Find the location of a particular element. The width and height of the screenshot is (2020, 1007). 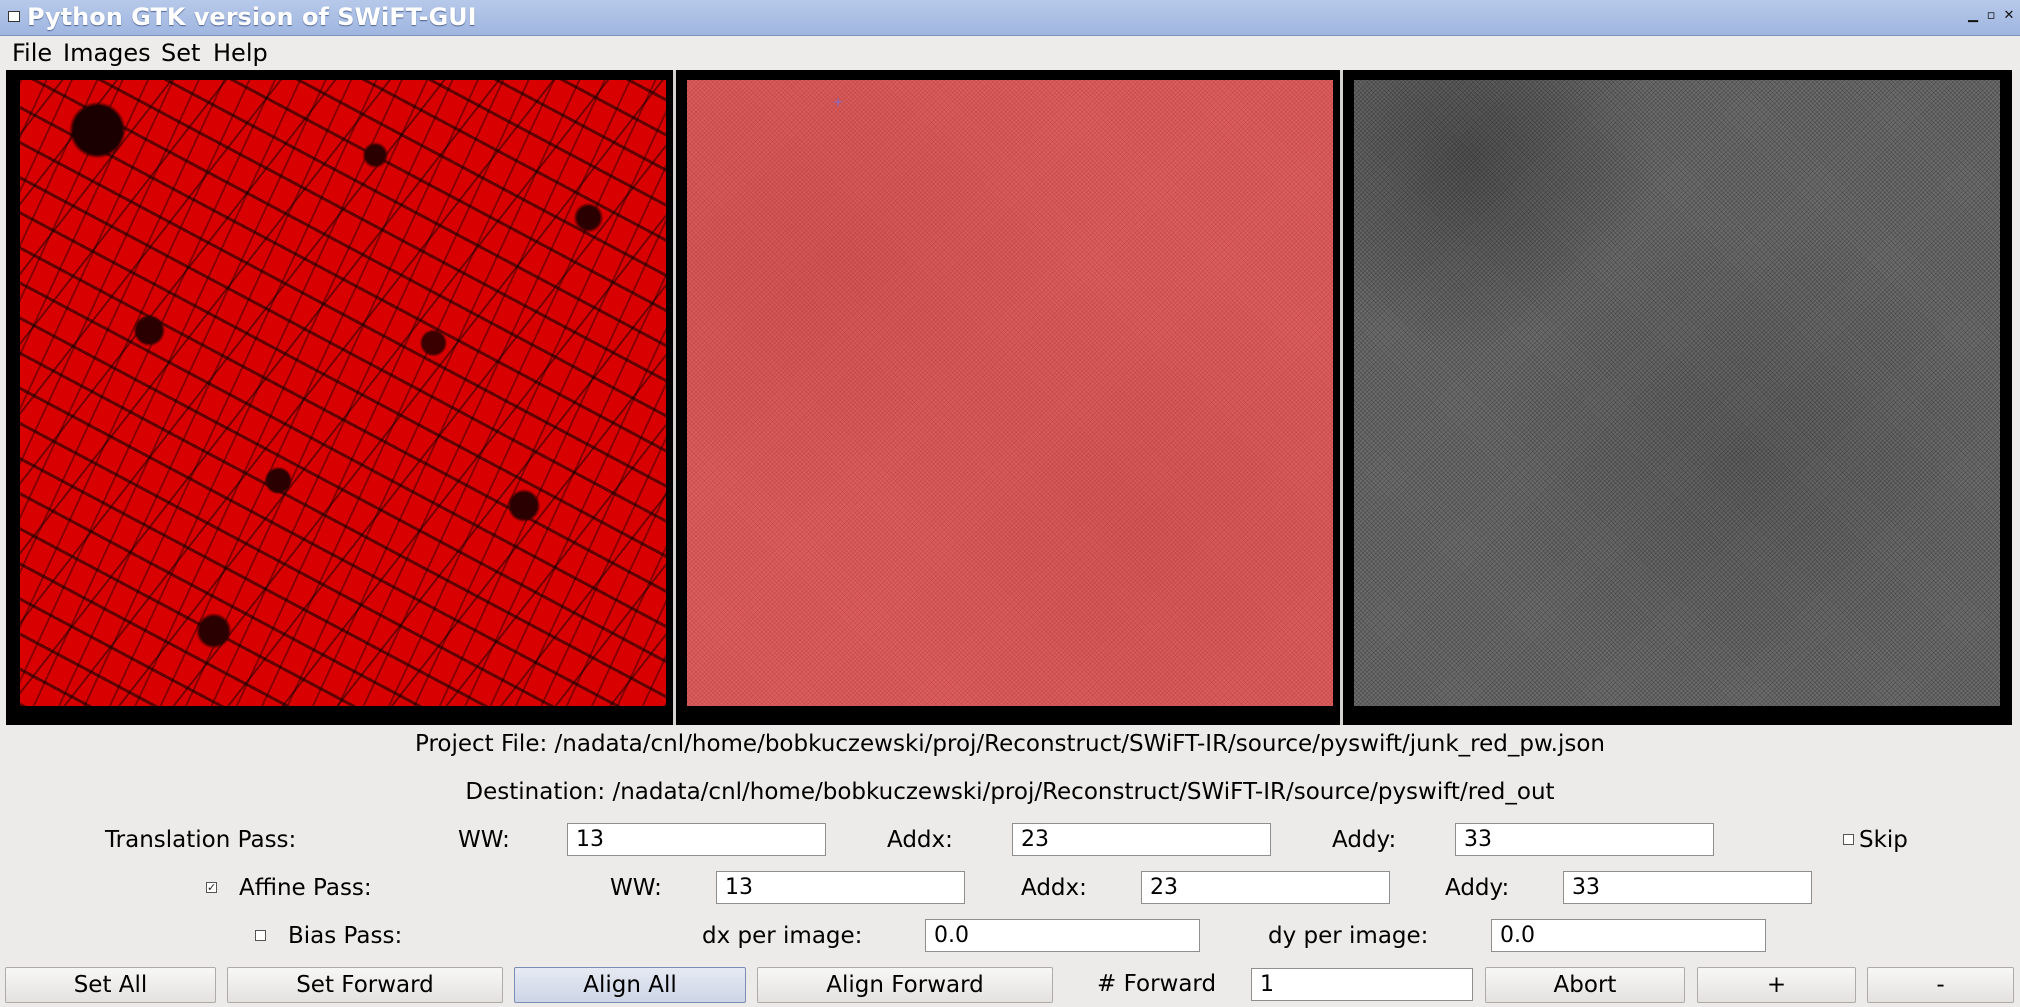

window-titlebar: Python GTK version of SWiFT-GUI ▁ ▫ ✕ is located at coordinates (1010, 18).